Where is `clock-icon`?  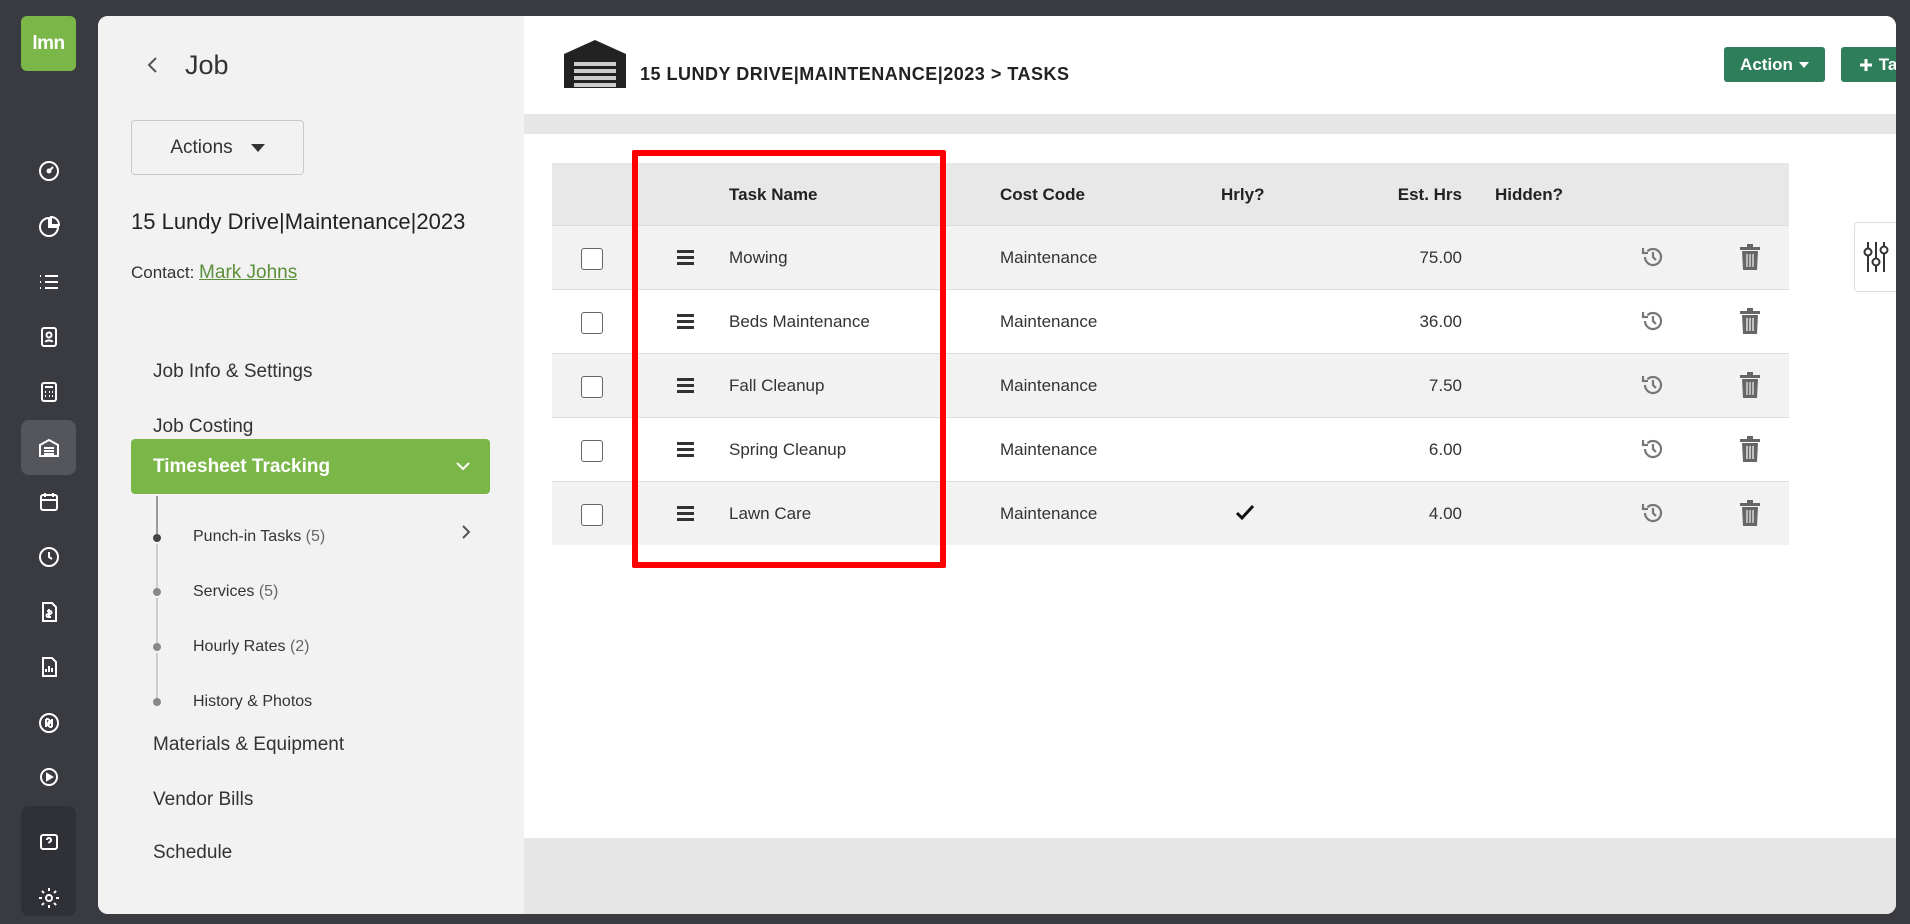 clock-icon is located at coordinates (48, 556).